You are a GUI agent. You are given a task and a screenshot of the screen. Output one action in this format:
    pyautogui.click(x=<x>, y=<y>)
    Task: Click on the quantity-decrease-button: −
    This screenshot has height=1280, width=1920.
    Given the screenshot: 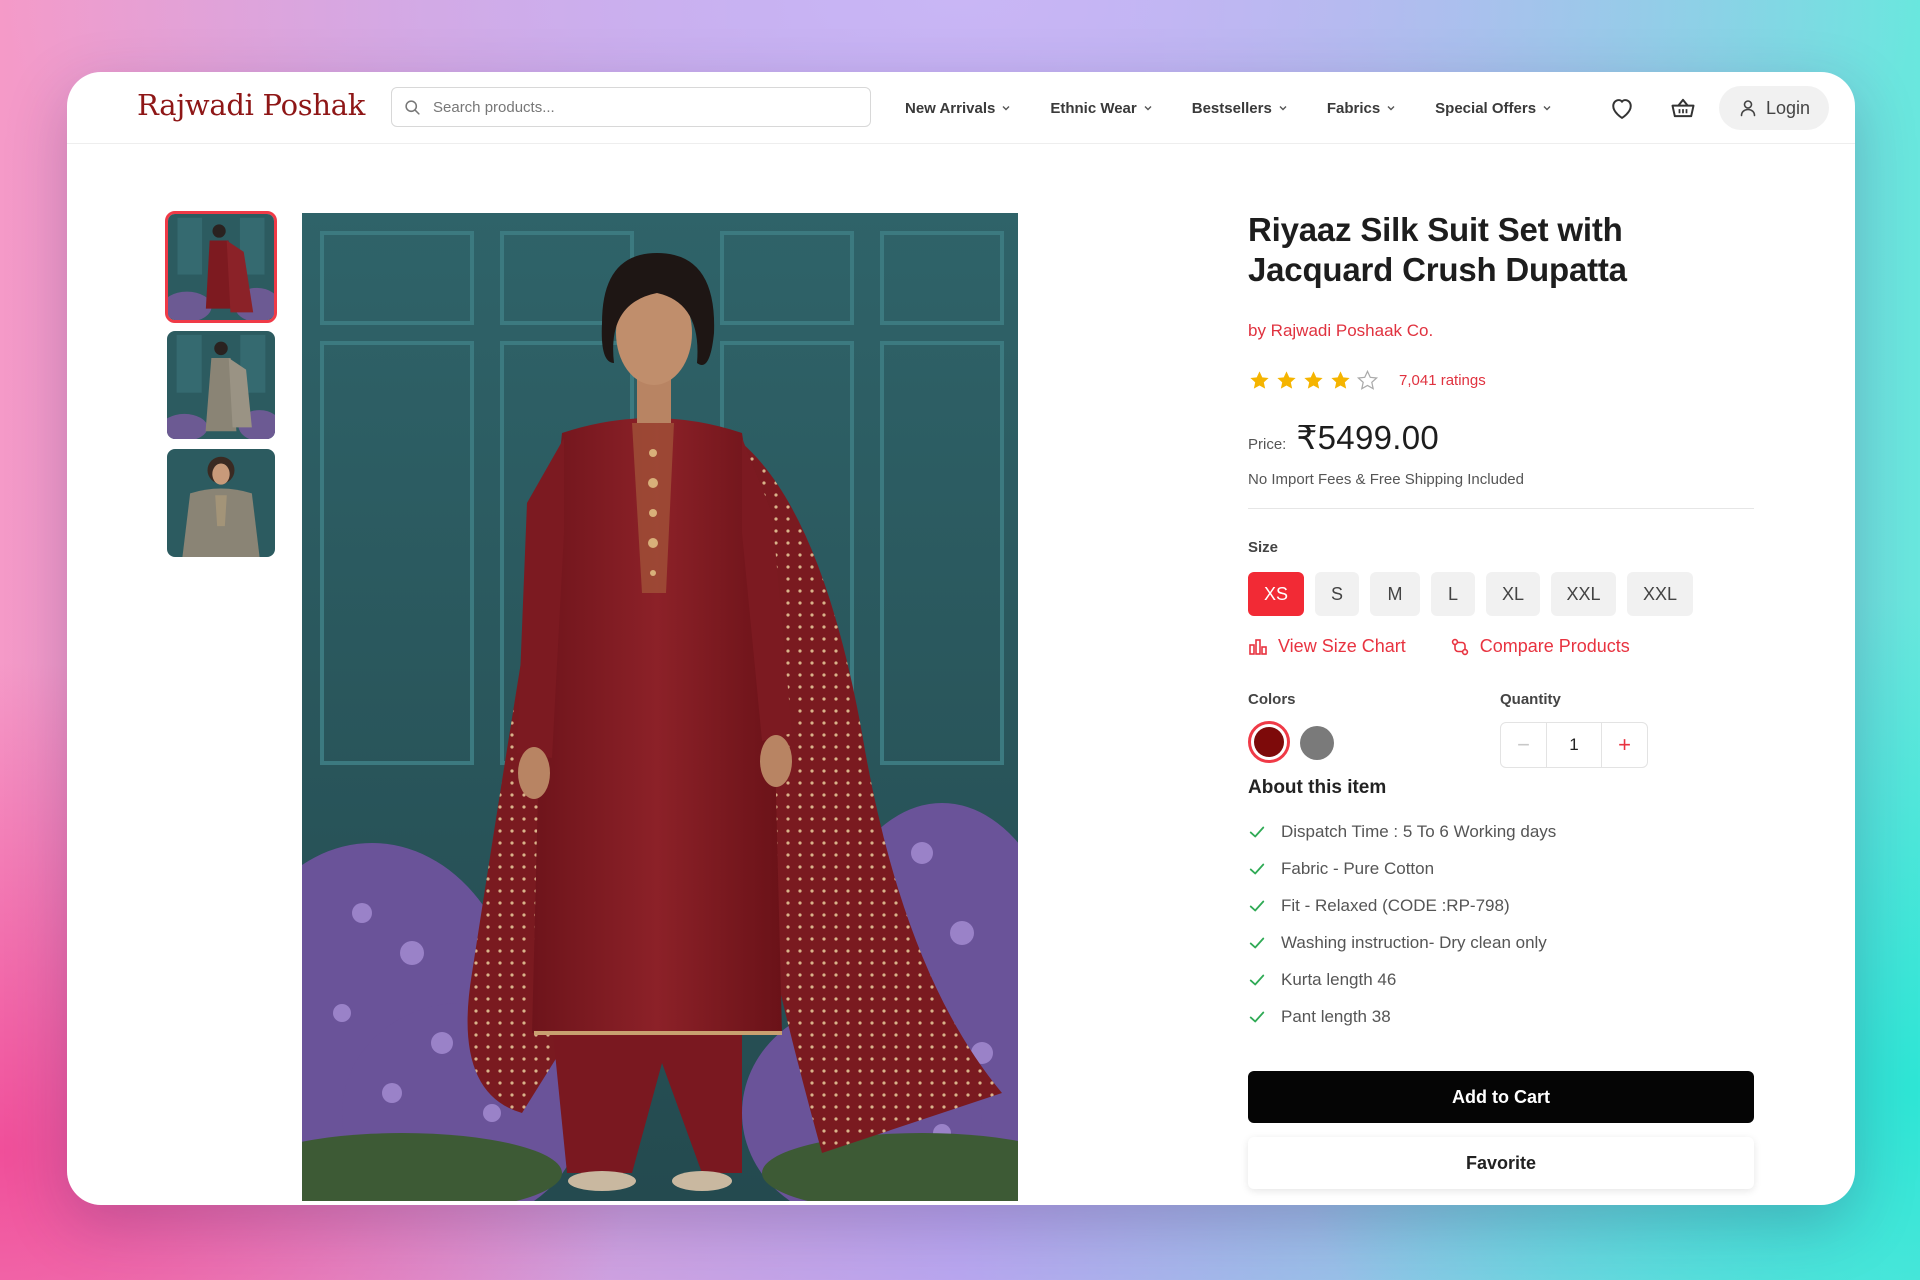 What is the action you would take?
    pyautogui.click(x=1524, y=745)
    